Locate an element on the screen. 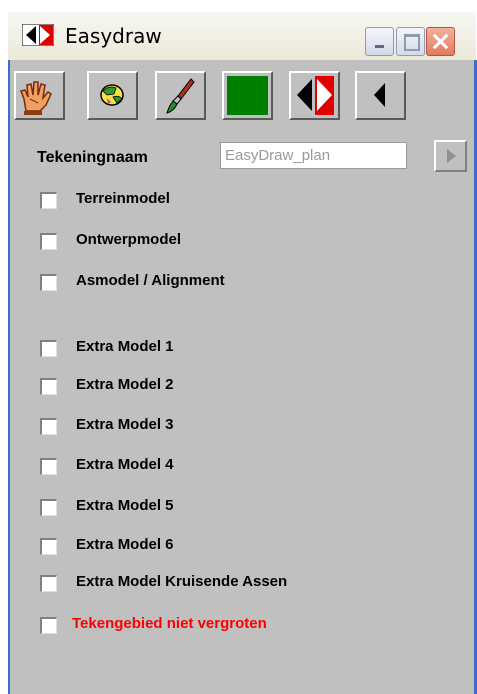 The width and height of the screenshot is (477, 694). terreinmodel-label: Terreinmodel is located at coordinates (123, 198).